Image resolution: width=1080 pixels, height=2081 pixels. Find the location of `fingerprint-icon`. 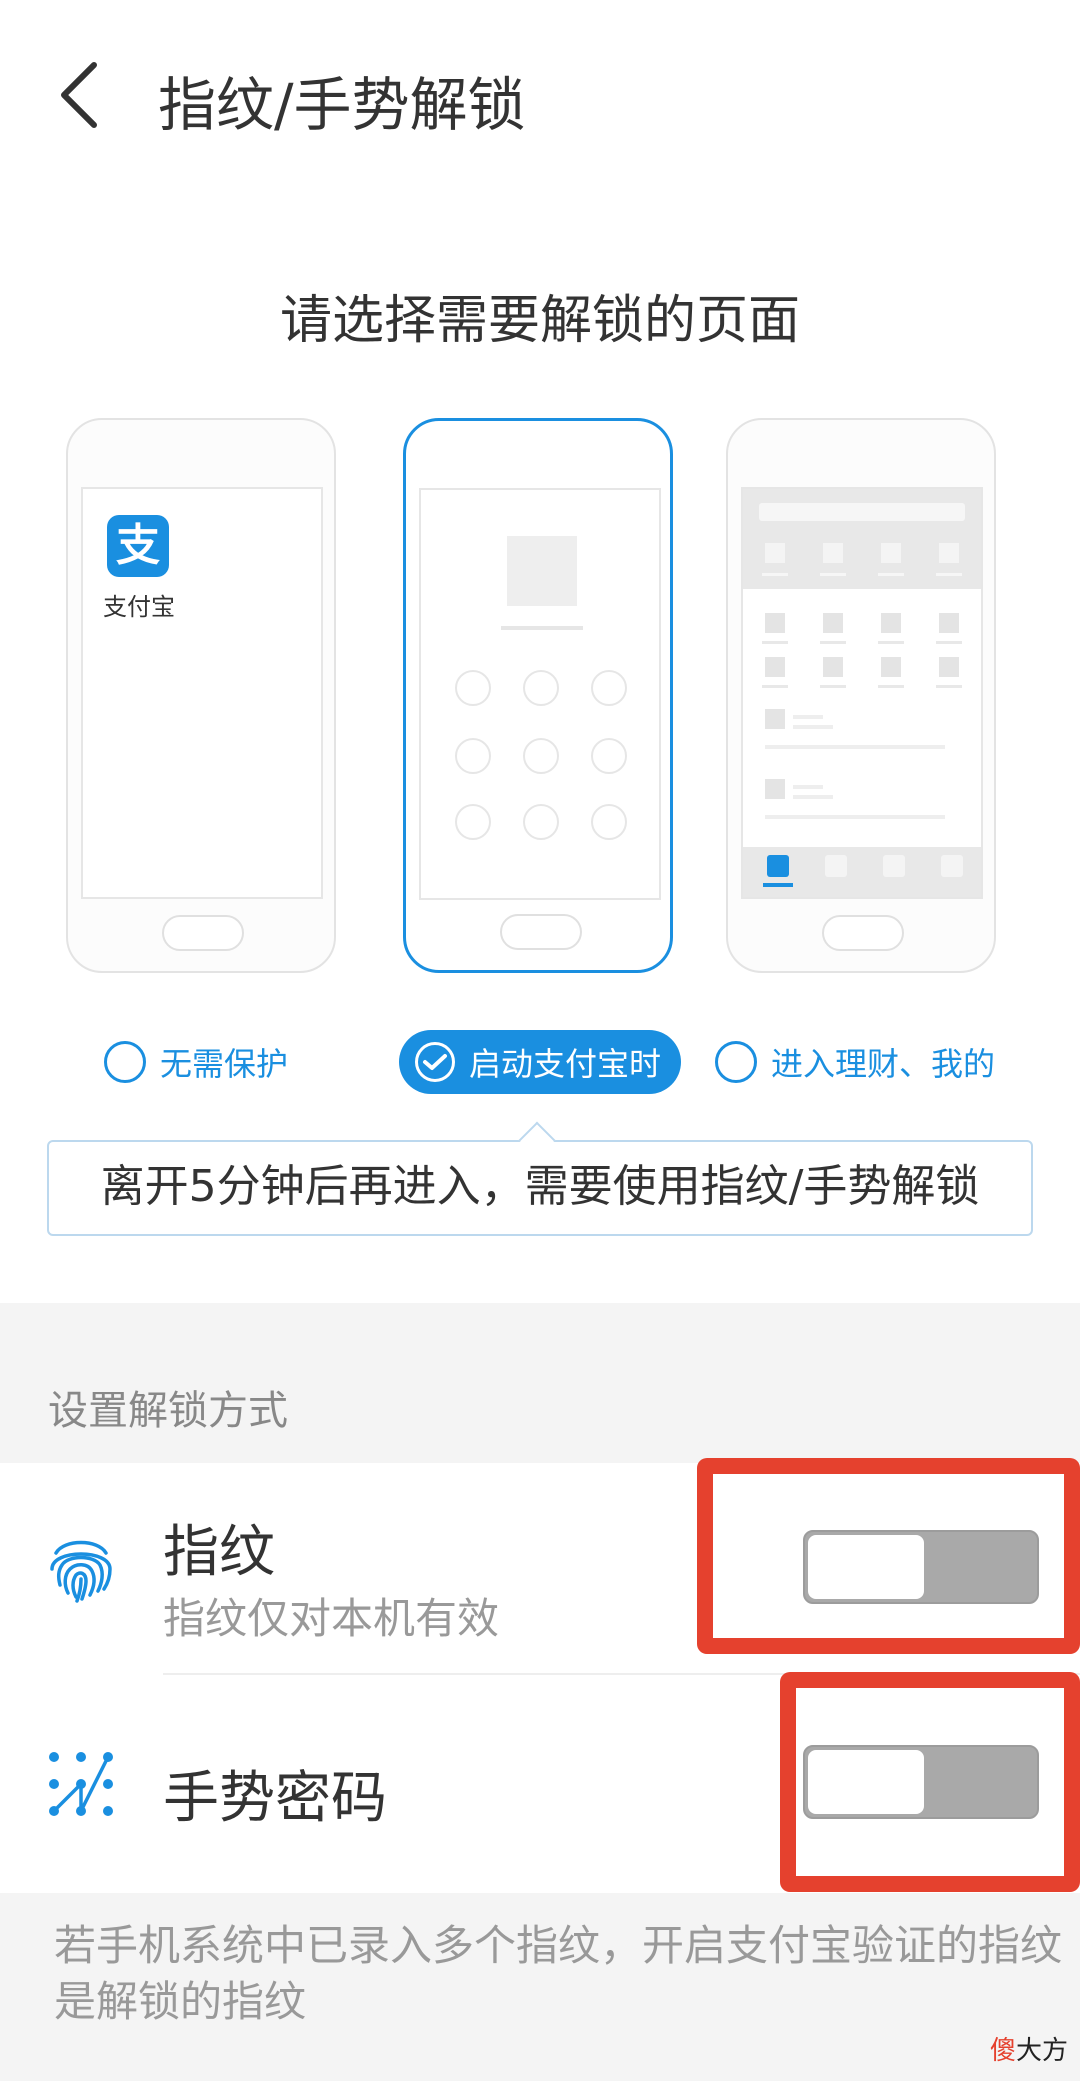

fingerprint-icon is located at coordinates (81, 1568).